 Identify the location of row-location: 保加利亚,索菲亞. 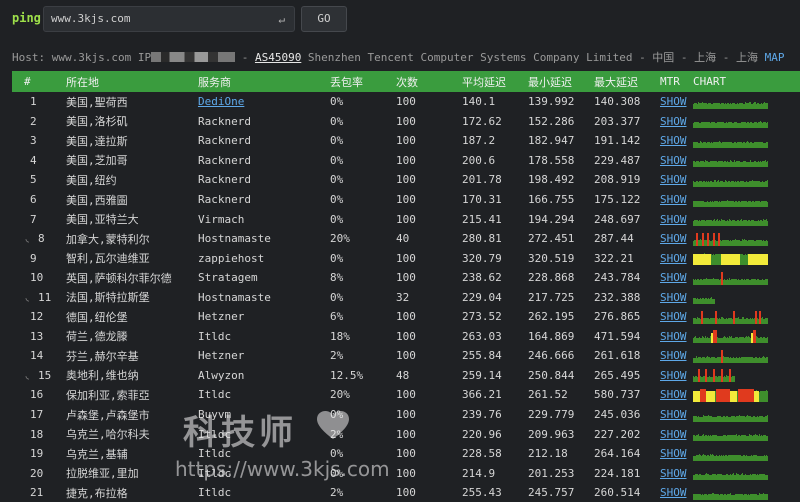
(108, 395).